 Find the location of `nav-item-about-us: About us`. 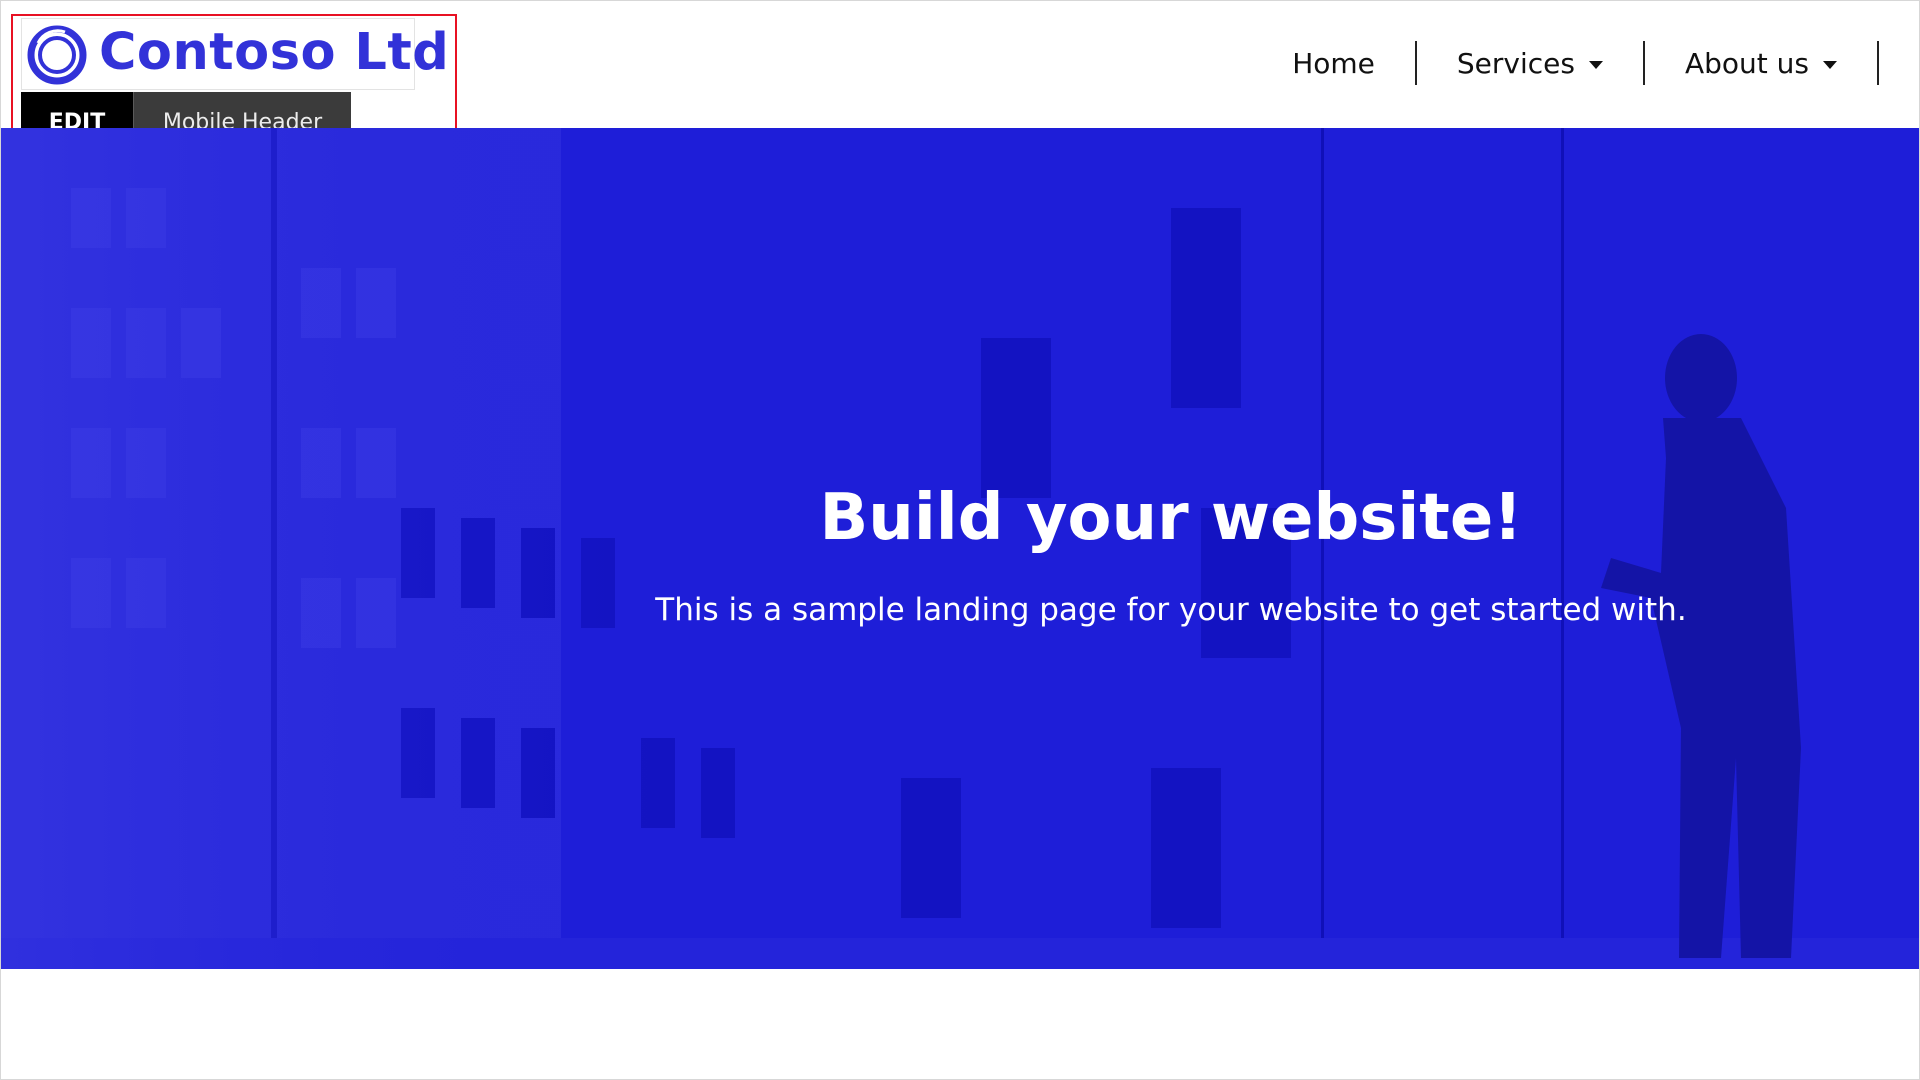

nav-item-about-us: About us is located at coordinates (1761, 63).